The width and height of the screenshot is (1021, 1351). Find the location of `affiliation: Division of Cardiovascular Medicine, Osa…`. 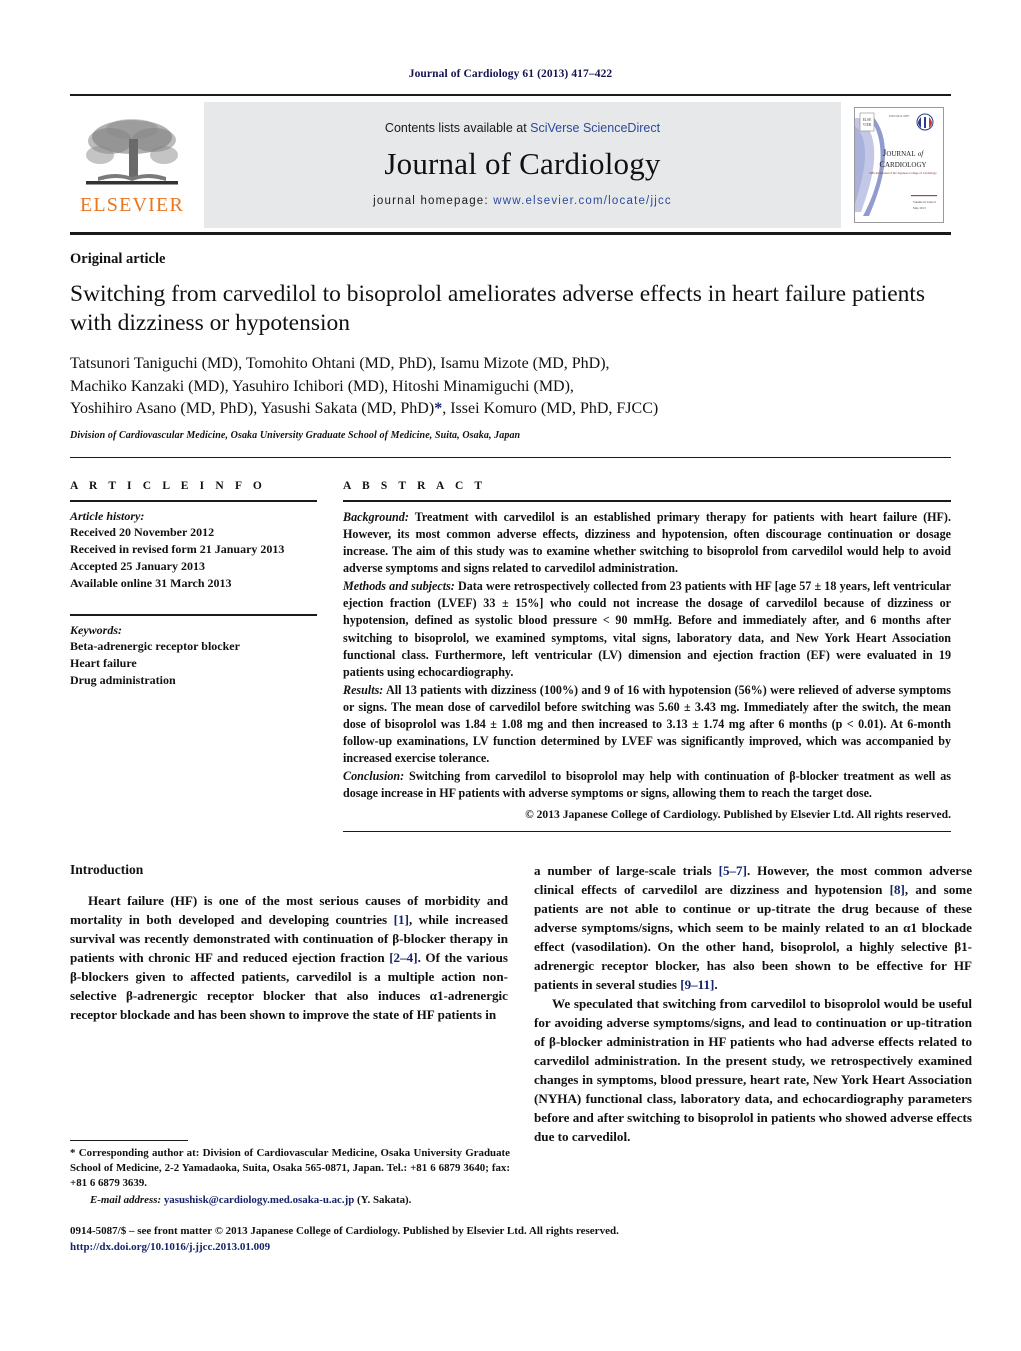

affiliation: Division of Cardiovascular Medicine, Osa… is located at coordinates (295, 436).